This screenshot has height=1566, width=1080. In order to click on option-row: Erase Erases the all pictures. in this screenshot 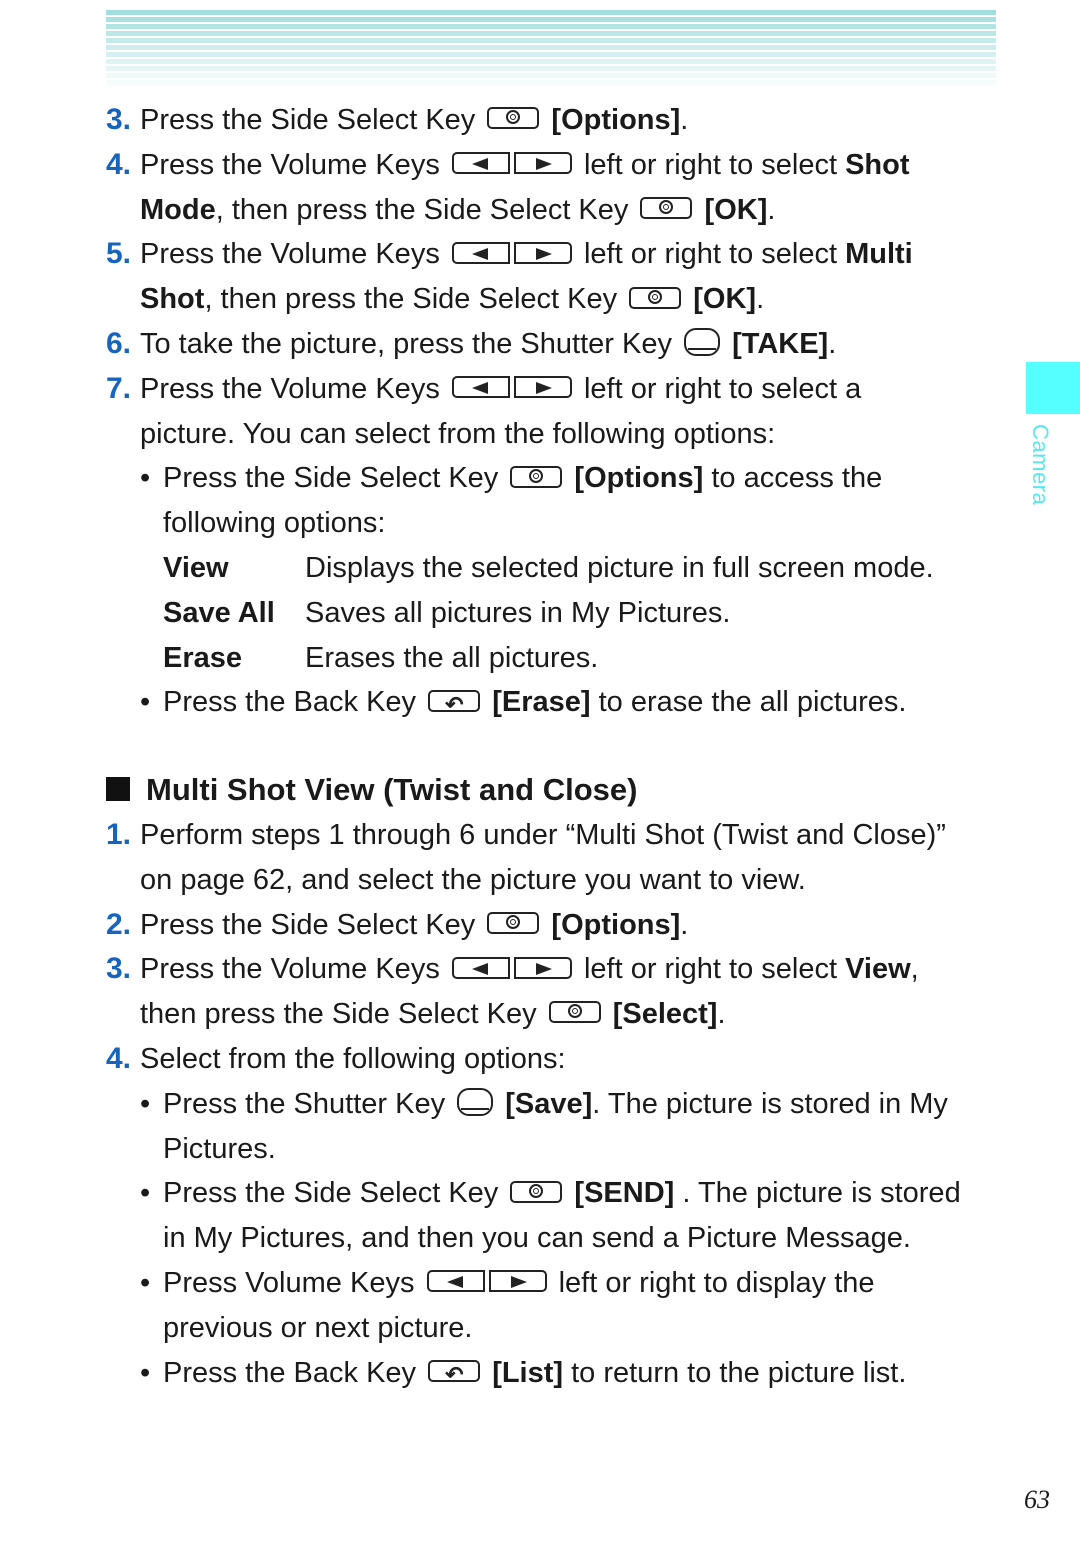, I will do `click(381, 657)`.